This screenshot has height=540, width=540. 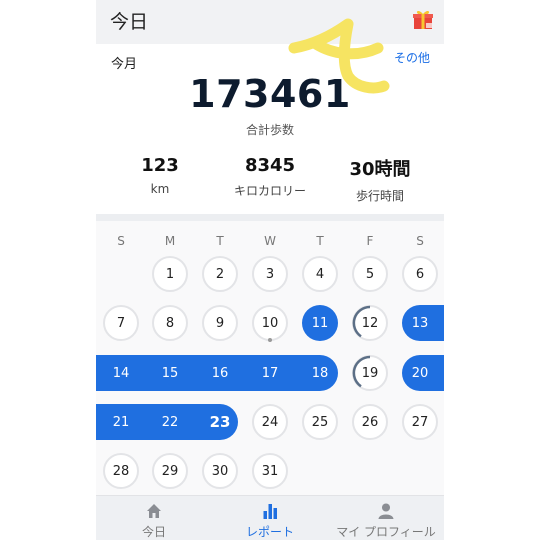 I want to click on calendar-day-number: 3, so click(x=270, y=274).